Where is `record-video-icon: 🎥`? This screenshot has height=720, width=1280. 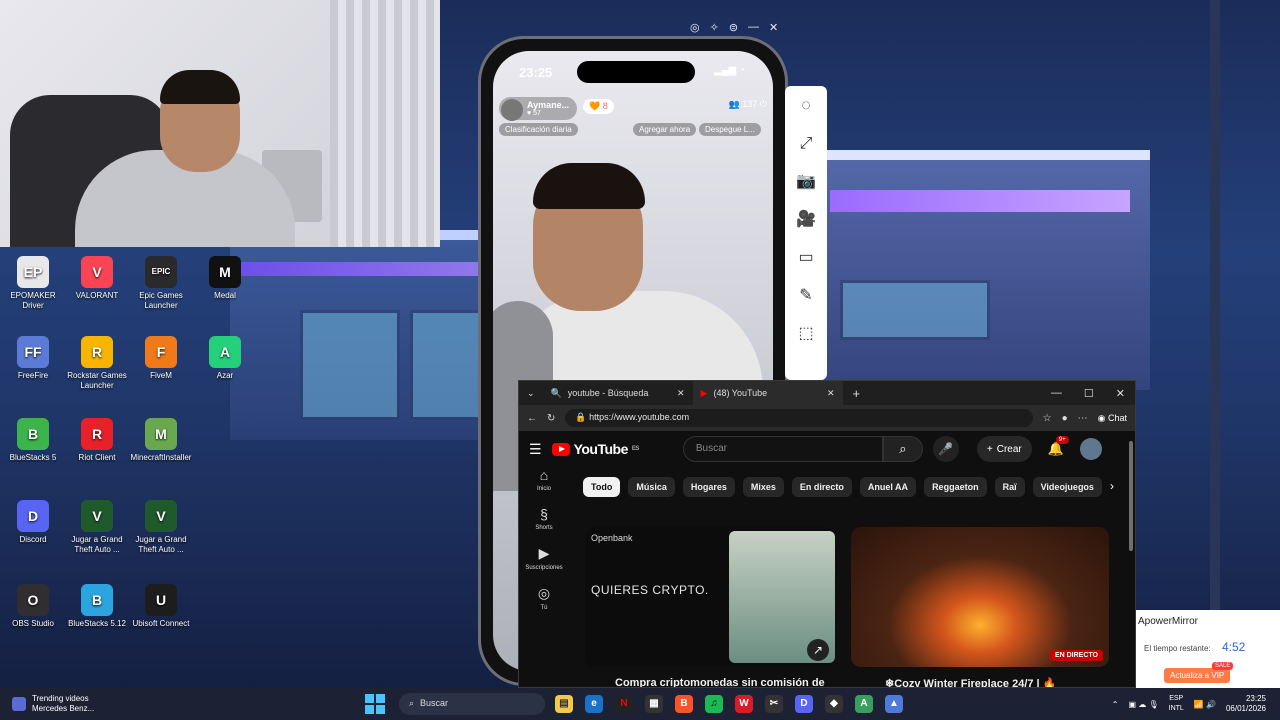
record-video-icon: 🎥 is located at coordinates (806, 220).